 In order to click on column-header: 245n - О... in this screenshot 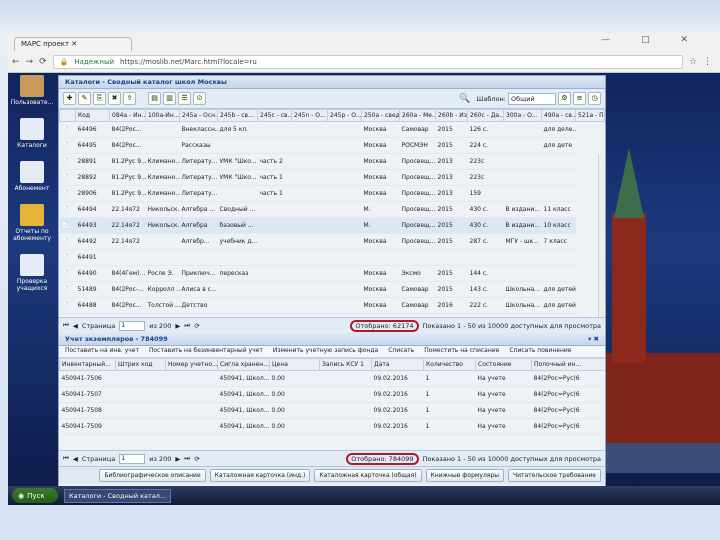, I will do `click(309, 115)`.